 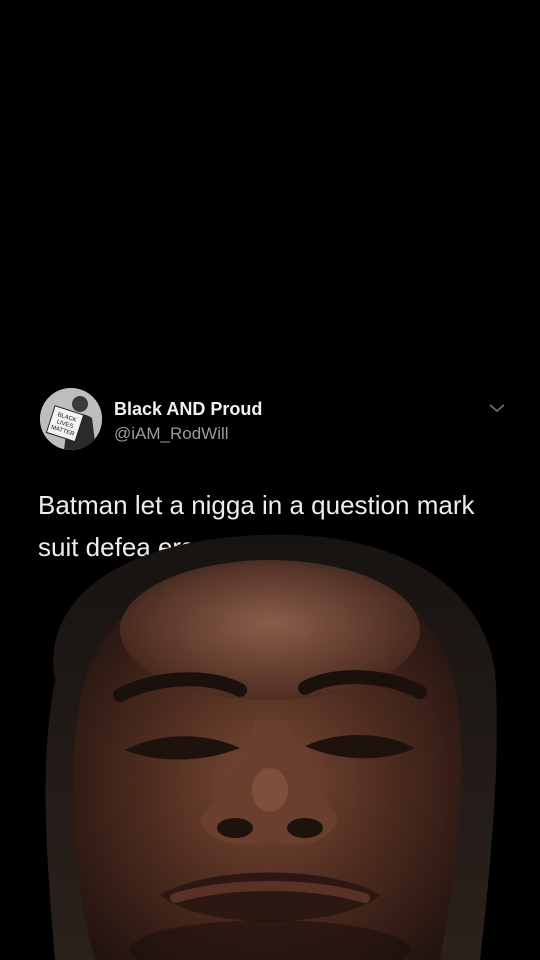 I want to click on author-avatar: BLACK LIVES MATTER, so click(x=71, y=419).